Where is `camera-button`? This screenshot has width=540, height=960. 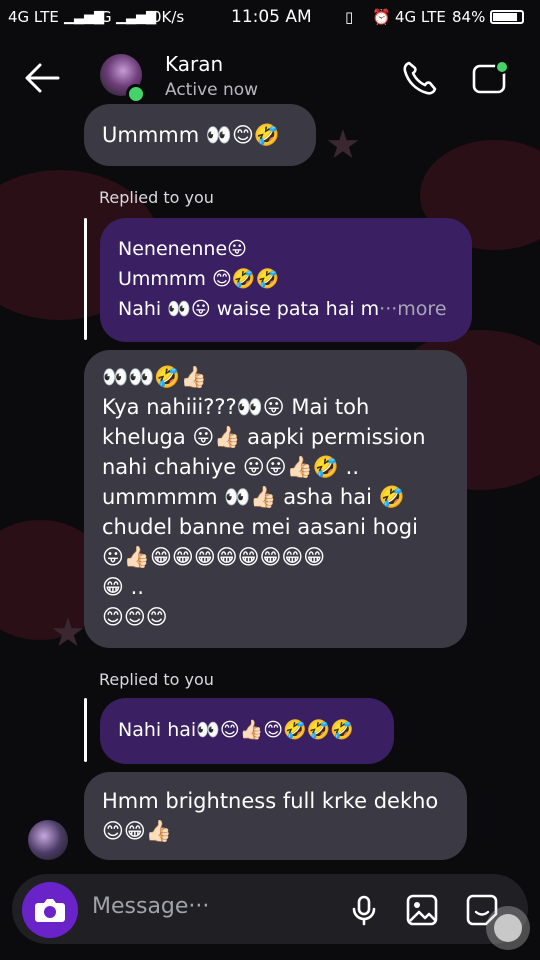
camera-button is located at coordinates (50, 910).